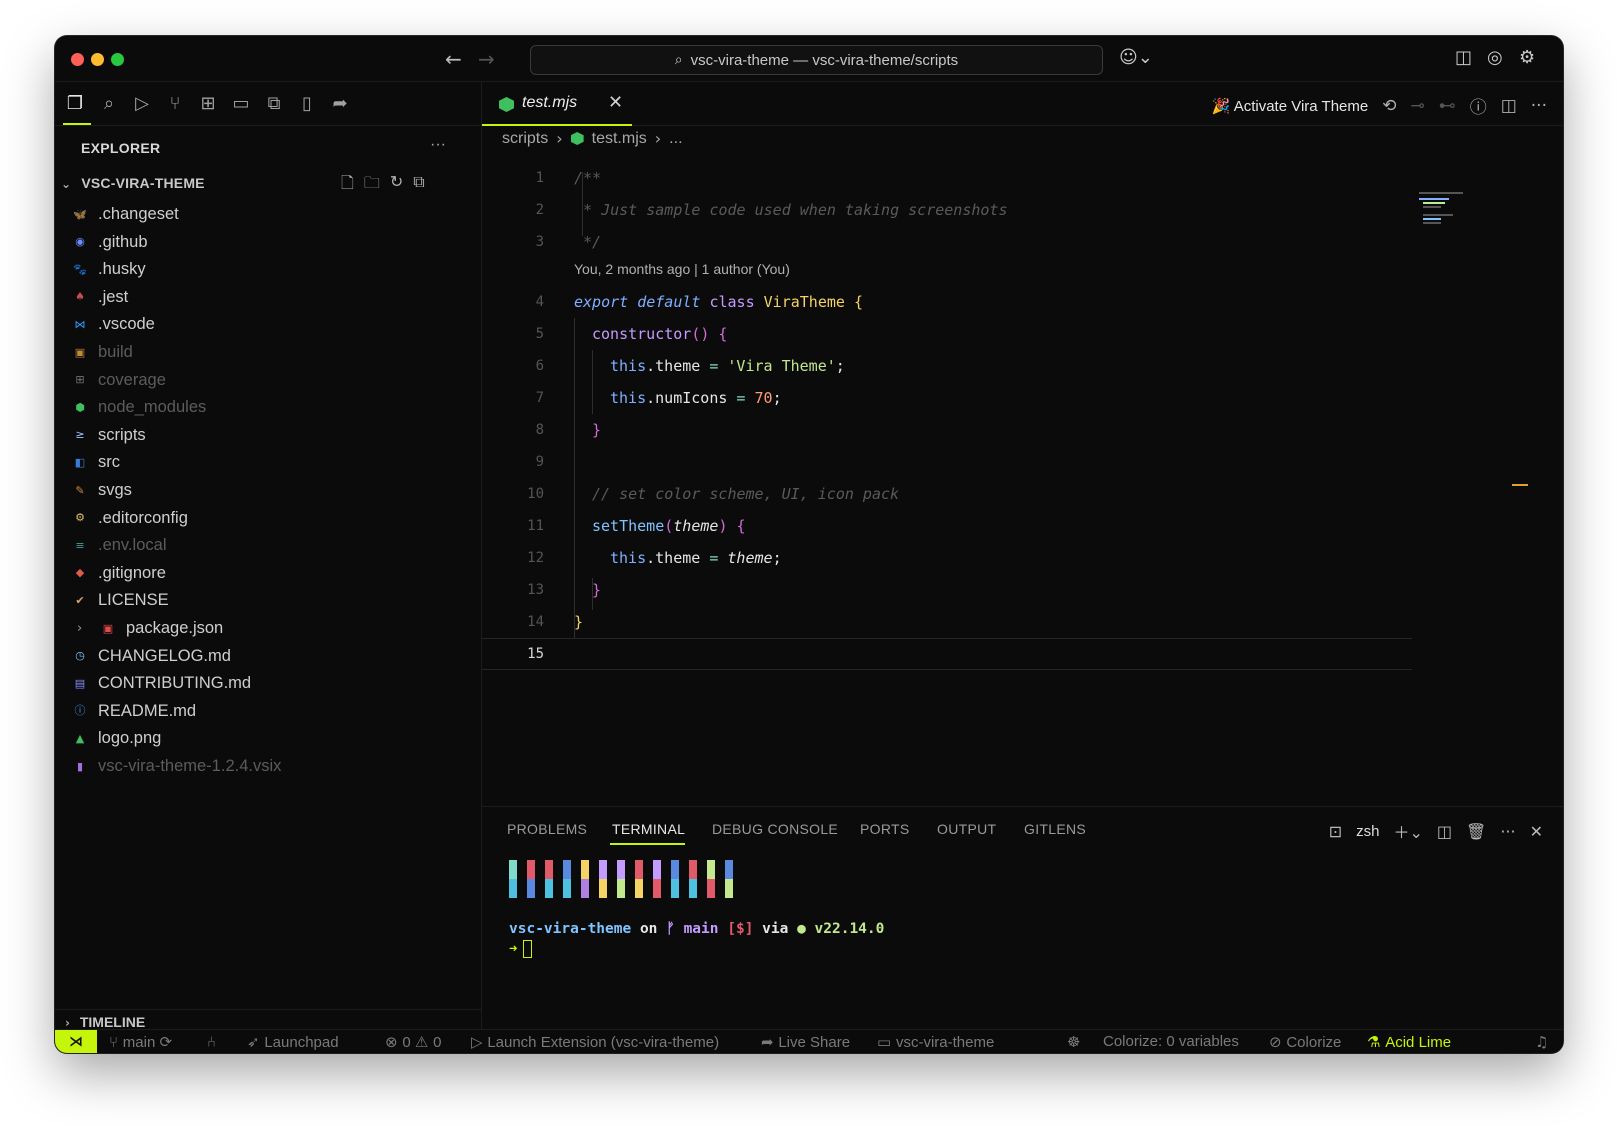 The image size is (1617, 1126). Describe the element at coordinates (1290, 106) in the screenshot. I see `activate-theme-button: 🎉 Activate Vira Theme` at that location.